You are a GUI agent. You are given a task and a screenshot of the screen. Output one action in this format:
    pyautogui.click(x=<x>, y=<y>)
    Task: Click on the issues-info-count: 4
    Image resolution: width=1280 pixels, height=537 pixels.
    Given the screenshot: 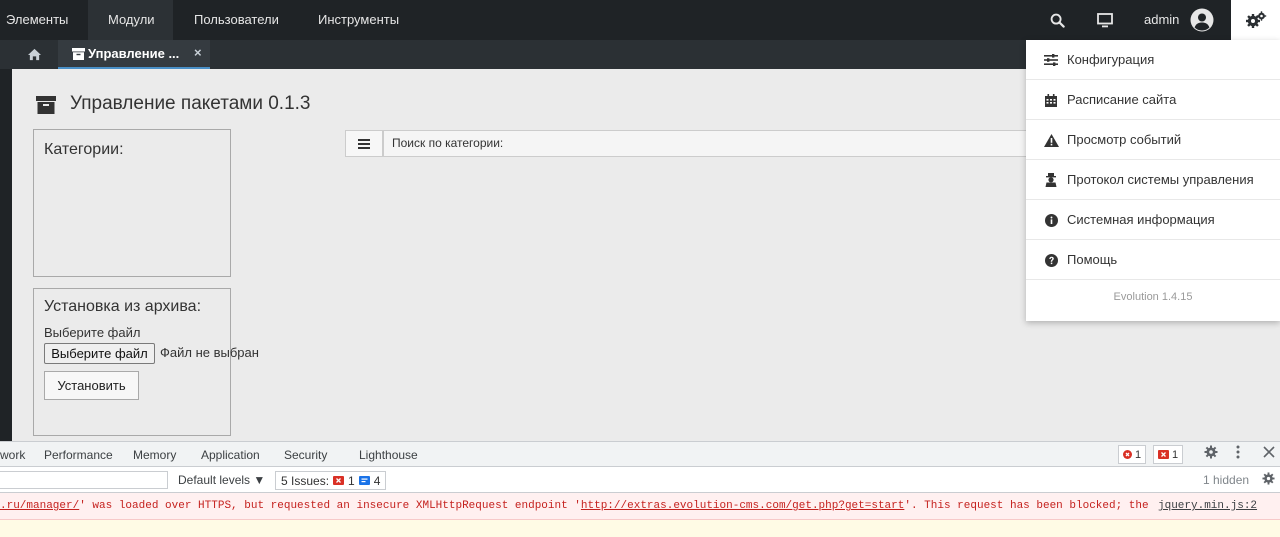 What is the action you would take?
    pyautogui.click(x=377, y=480)
    